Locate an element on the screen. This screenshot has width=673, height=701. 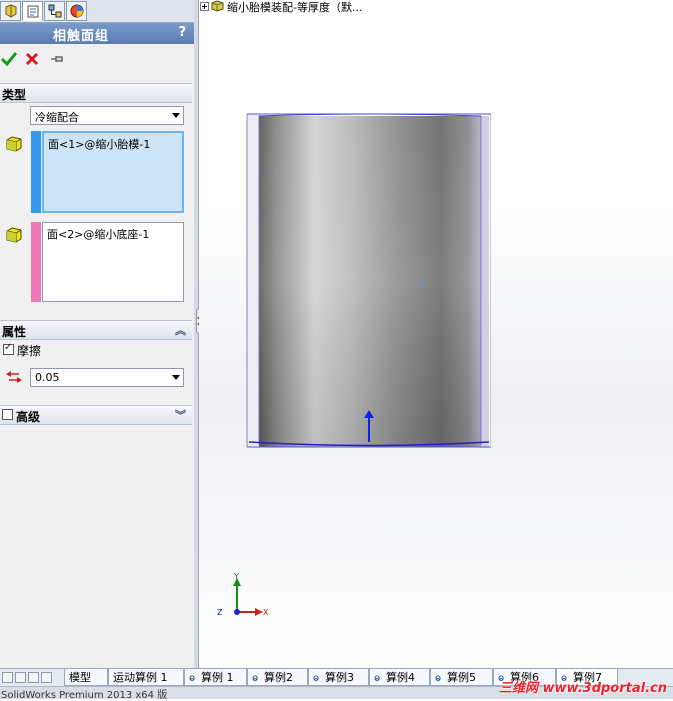
chevron-up-icon: ︽ is located at coordinates (180, 330).